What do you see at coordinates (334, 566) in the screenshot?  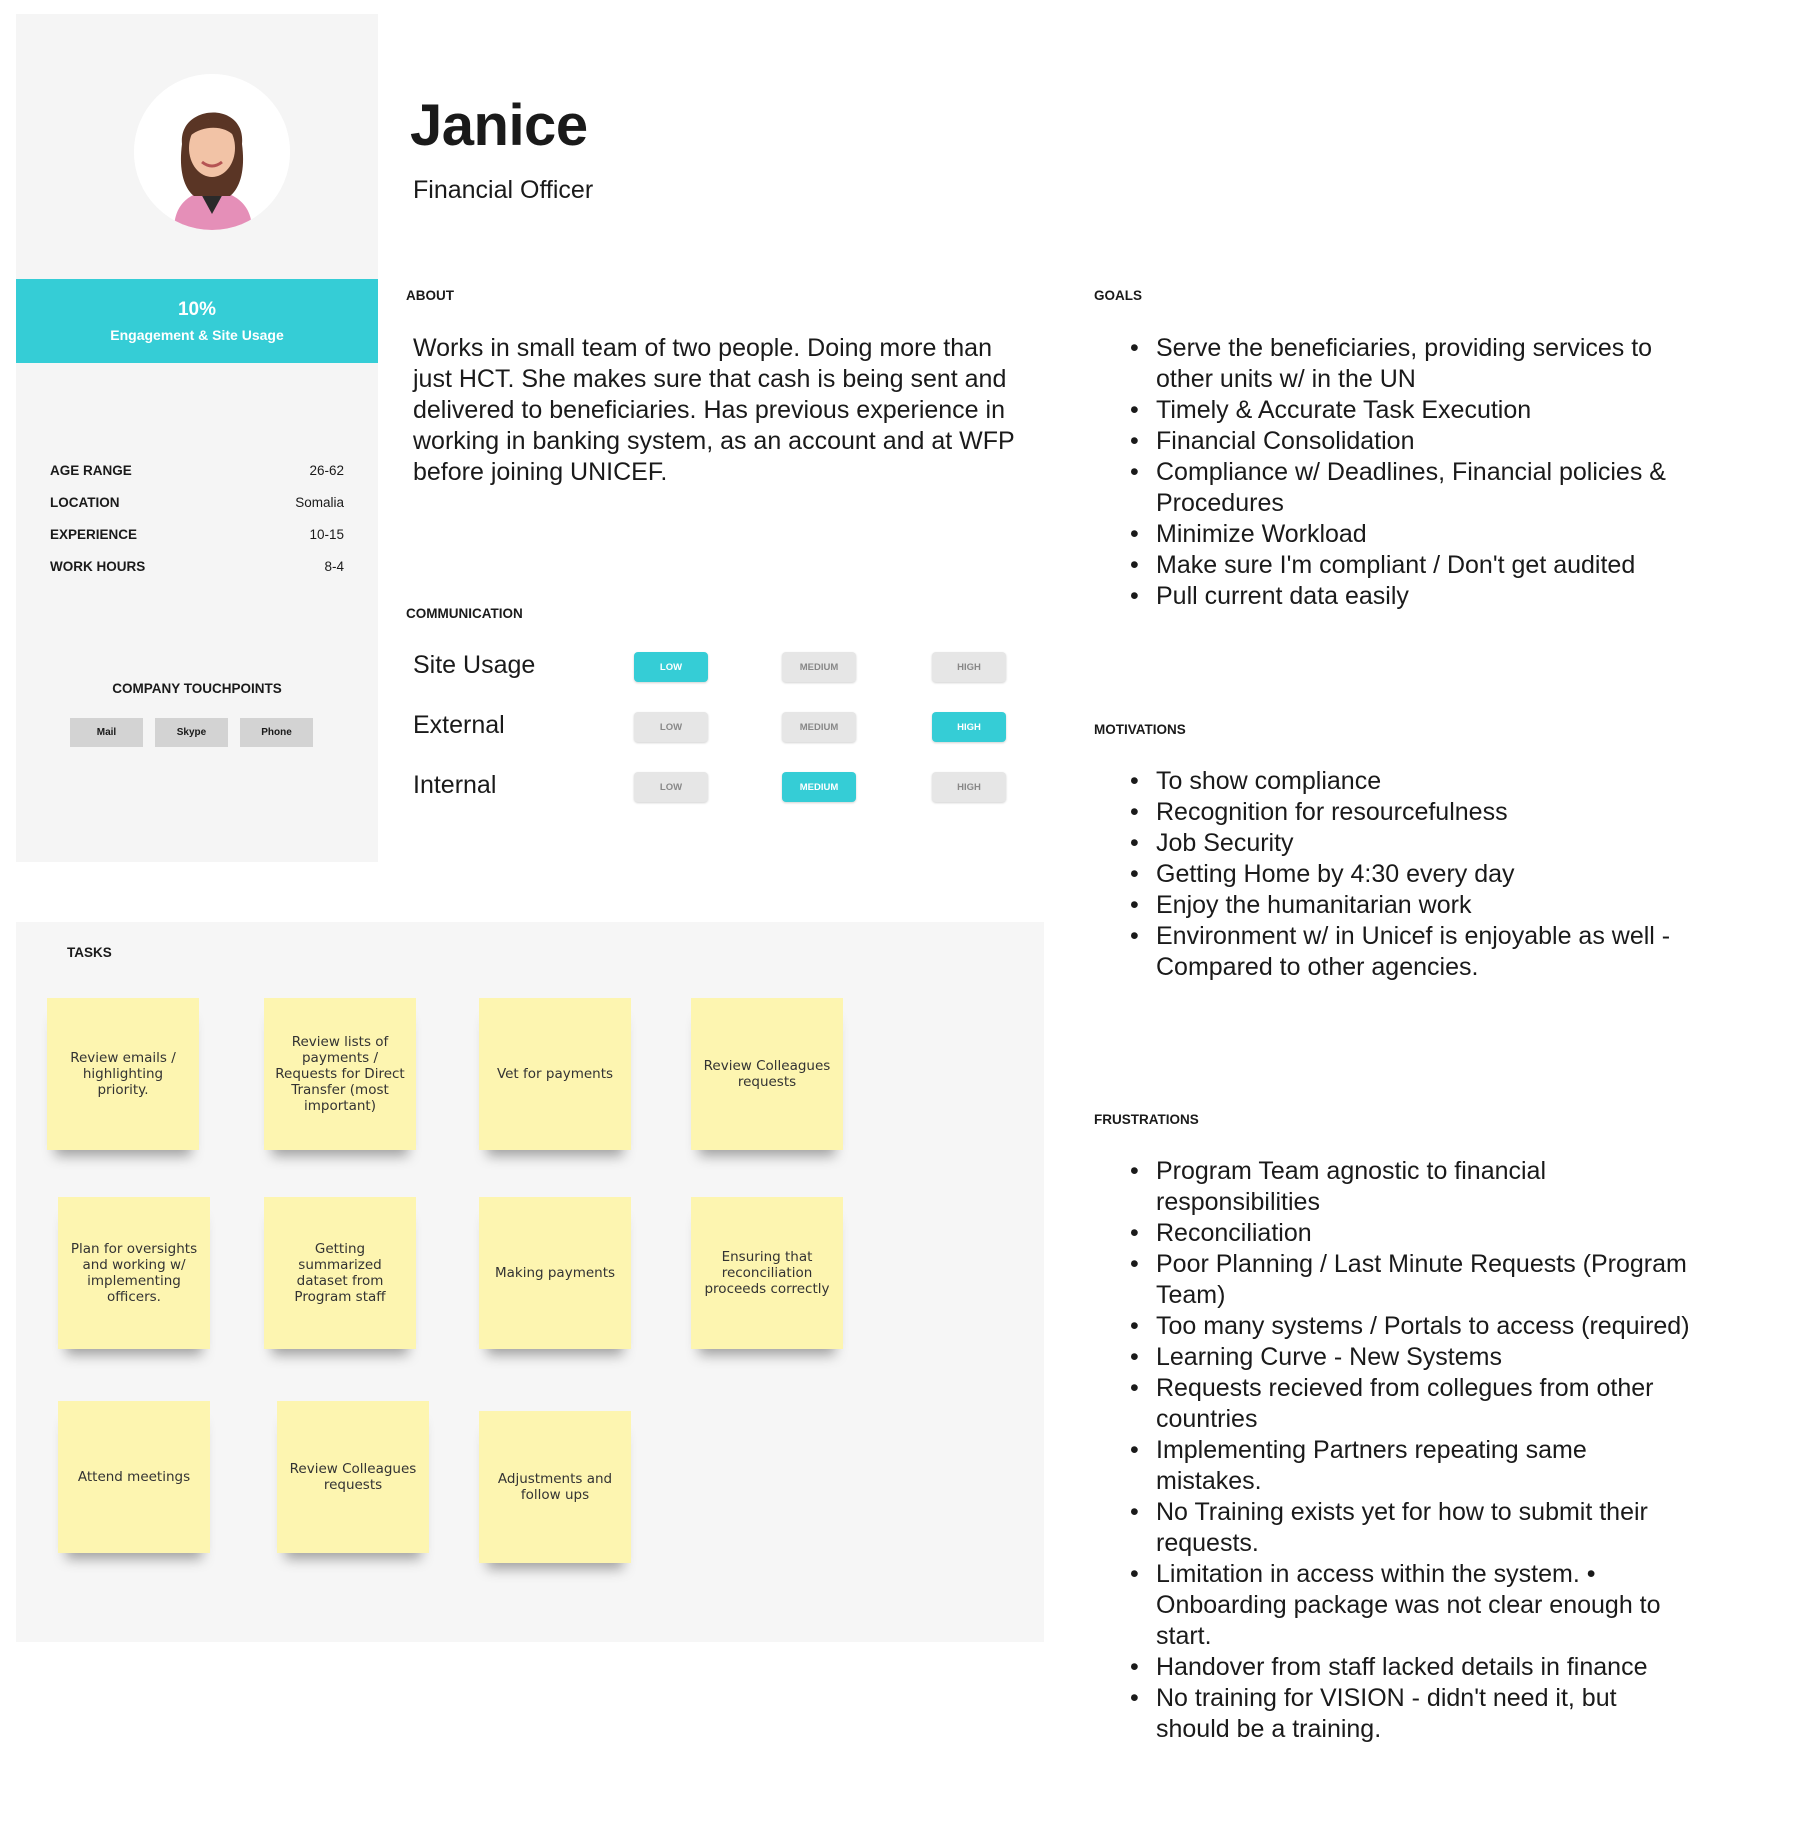 I see `stat-value: 8-4` at bounding box center [334, 566].